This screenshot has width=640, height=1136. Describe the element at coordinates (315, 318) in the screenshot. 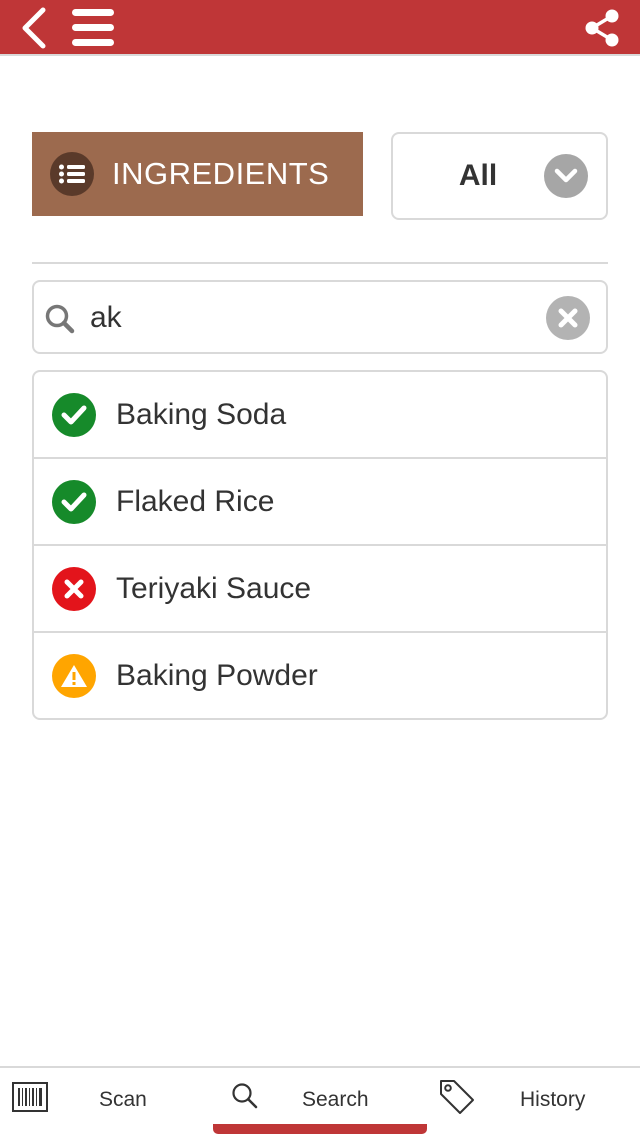

I see `search-input` at that location.